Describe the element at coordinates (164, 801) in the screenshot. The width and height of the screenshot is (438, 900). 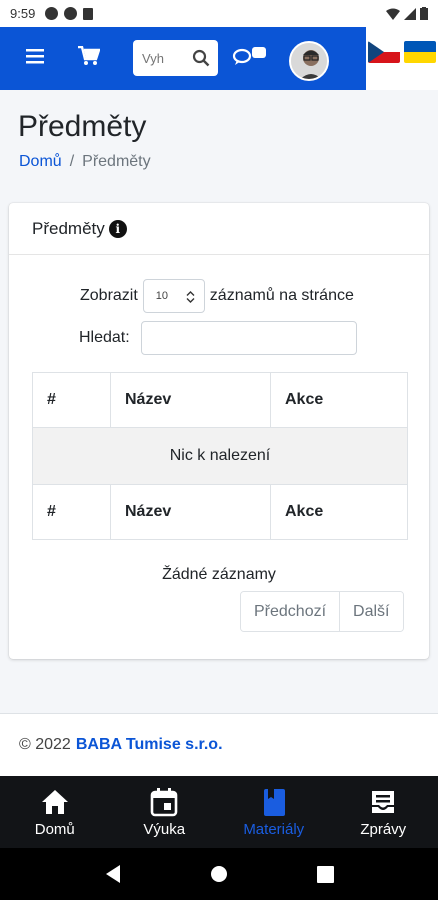
I see `calendar-icon` at that location.